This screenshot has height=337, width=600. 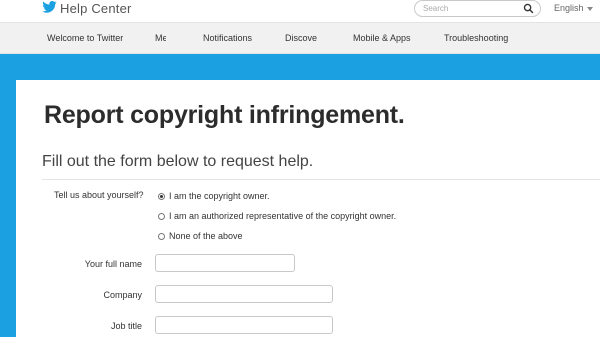 What do you see at coordinates (49, 7) in the screenshot?
I see `twitter-bird-icon` at bounding box center [49, 7].